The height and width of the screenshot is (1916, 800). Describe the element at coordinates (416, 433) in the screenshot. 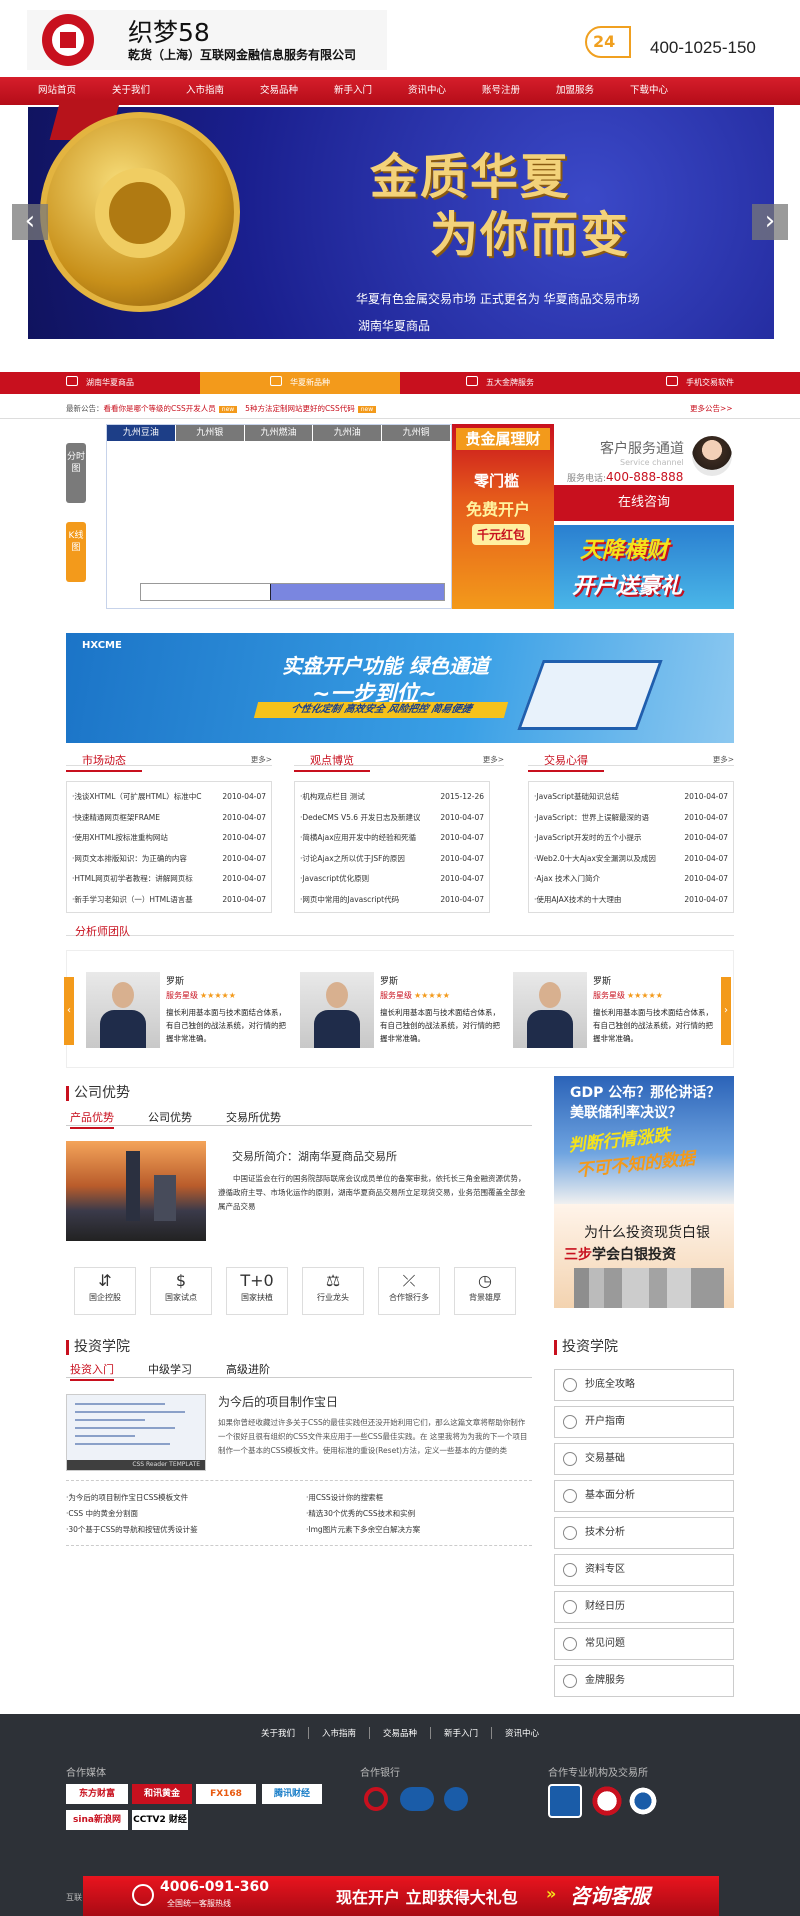

I see `tab-copper: 九州铜` at that location.